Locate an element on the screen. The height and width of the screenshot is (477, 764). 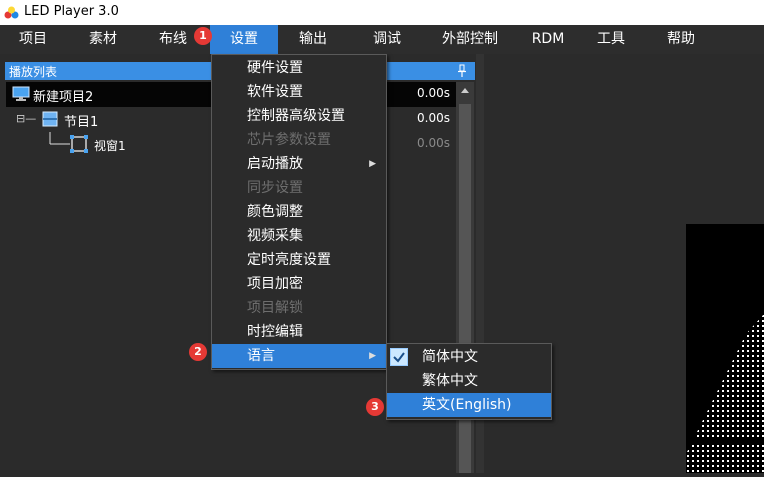
window-icon is located at coordinates (79, 144).